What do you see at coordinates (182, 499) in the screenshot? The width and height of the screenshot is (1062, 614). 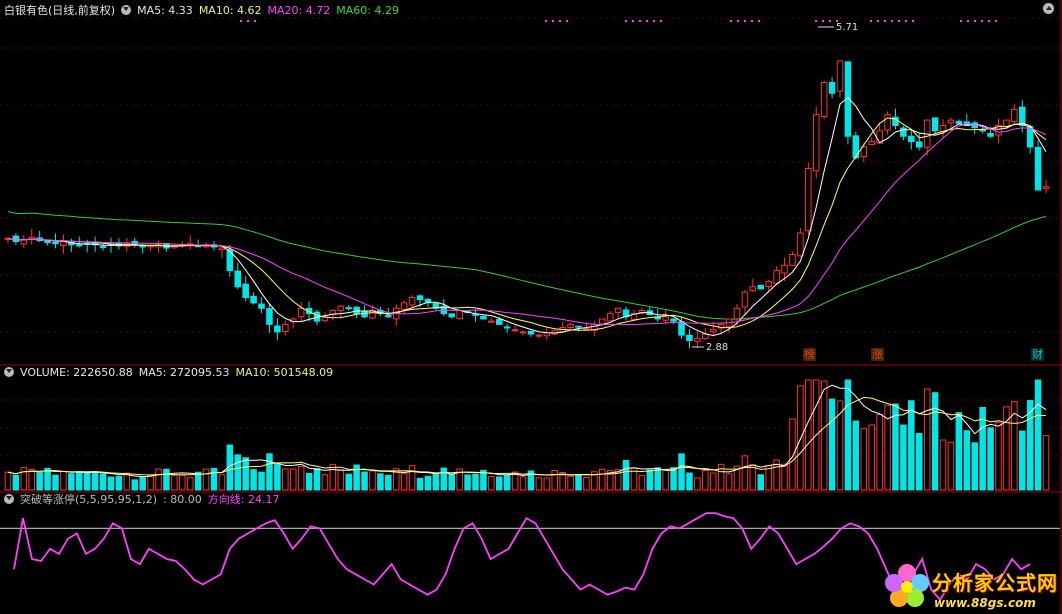 I see `indicator-value: : 80.00` at bounding box center [182, 499].